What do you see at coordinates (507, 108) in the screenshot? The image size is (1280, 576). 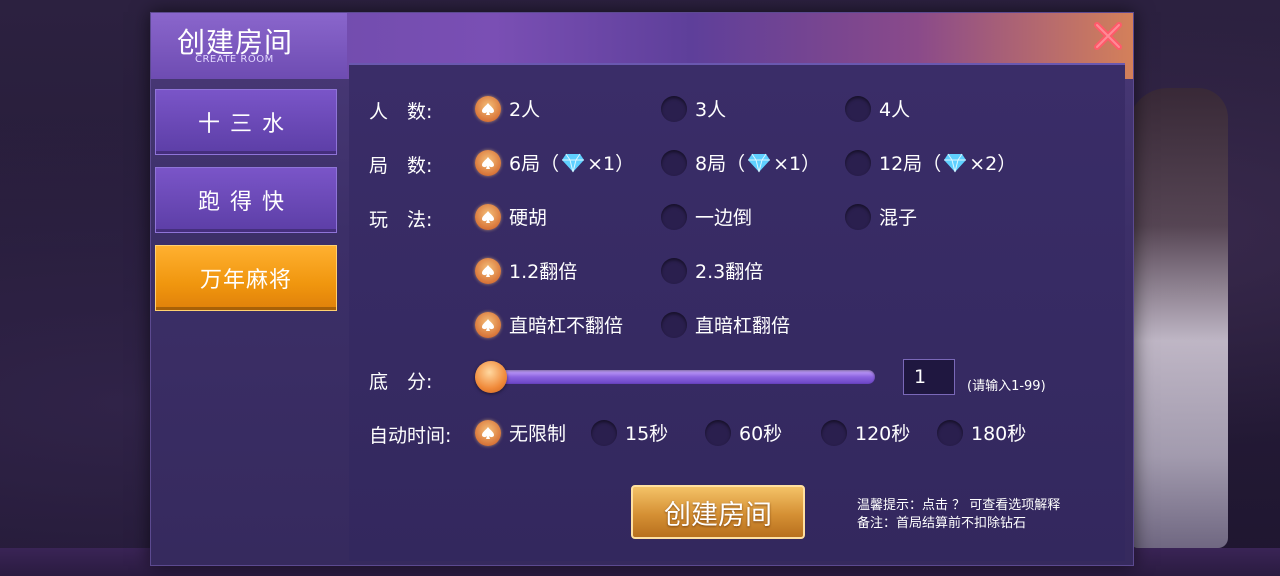 I see `players-option-2: 2人` at bounding box center [507, 108].